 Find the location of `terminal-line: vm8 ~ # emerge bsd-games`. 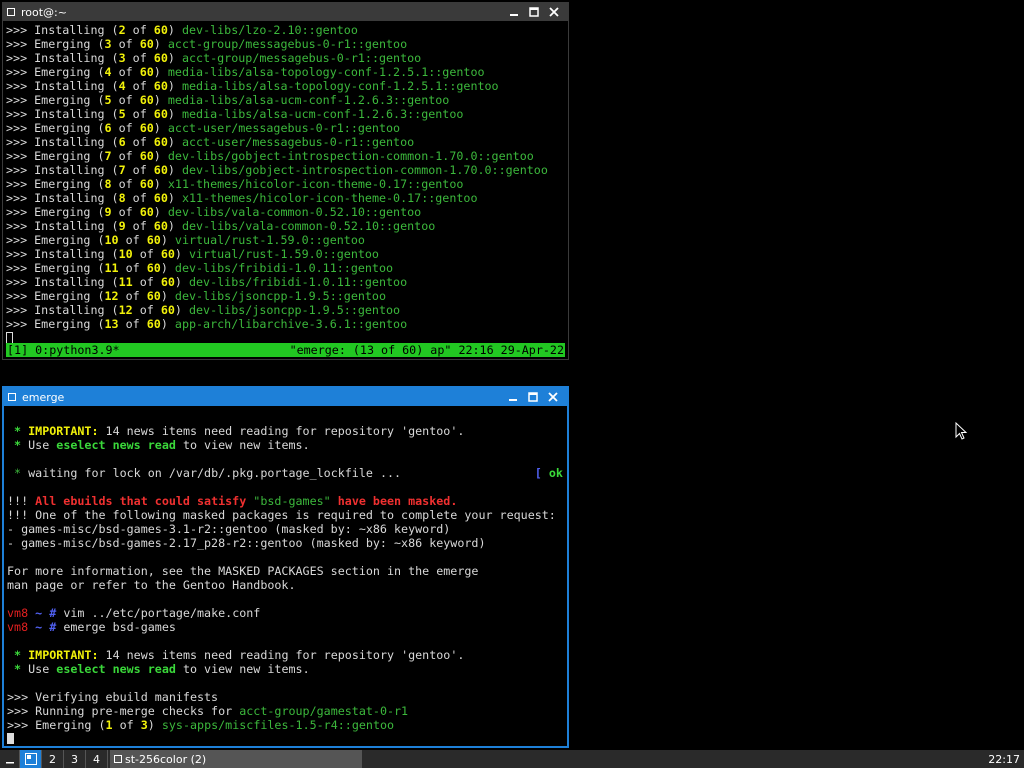

terminal-line: vm8 ~ # emerge bsd-games is located at coordinates (91, 627).